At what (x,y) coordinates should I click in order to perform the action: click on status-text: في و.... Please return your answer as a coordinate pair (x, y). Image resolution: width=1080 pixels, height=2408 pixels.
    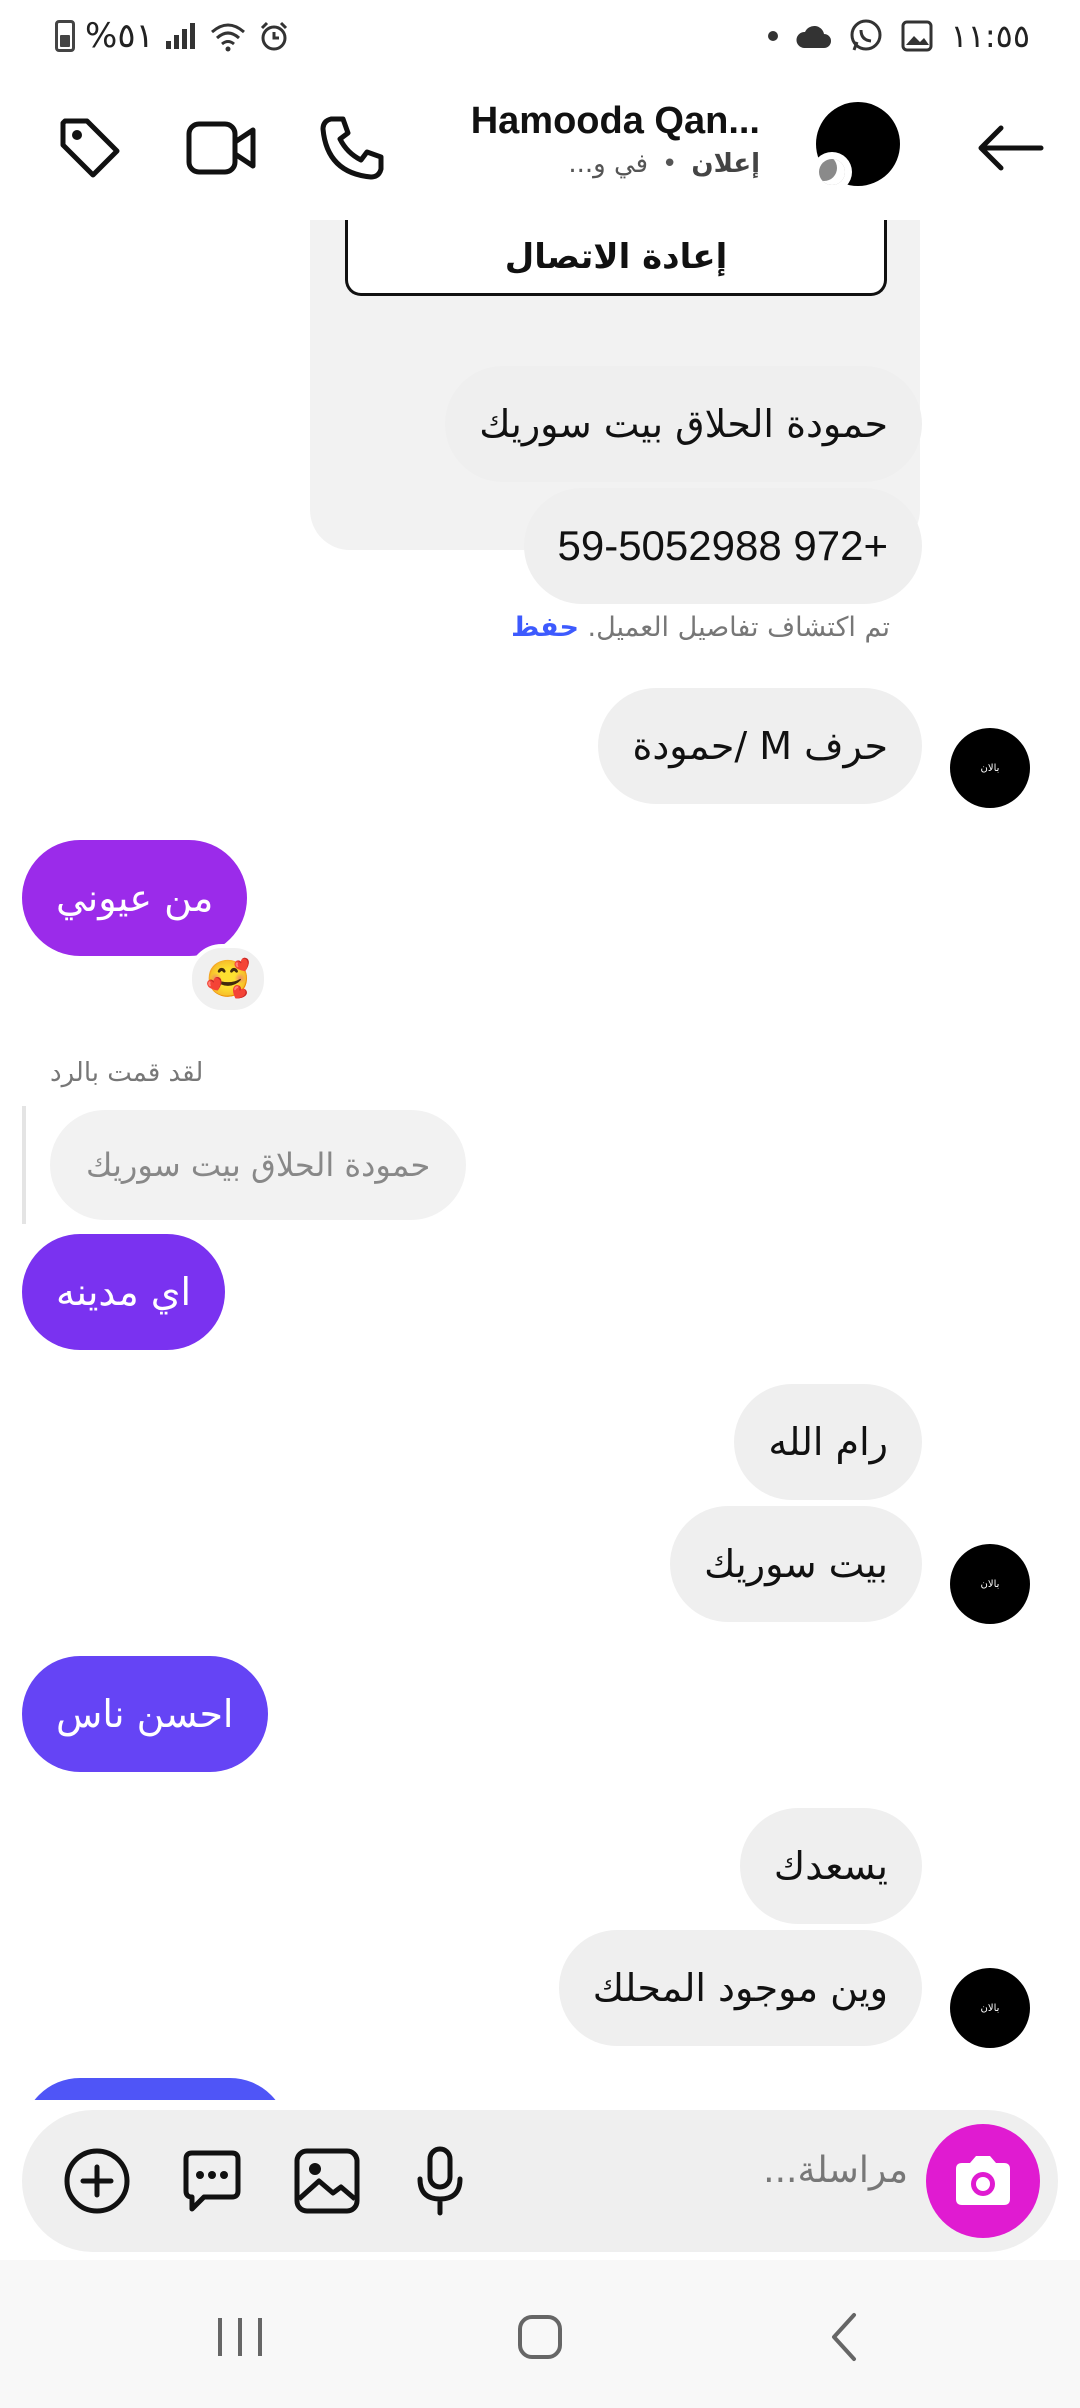
    Looking at the image, I should click on (608, 164).